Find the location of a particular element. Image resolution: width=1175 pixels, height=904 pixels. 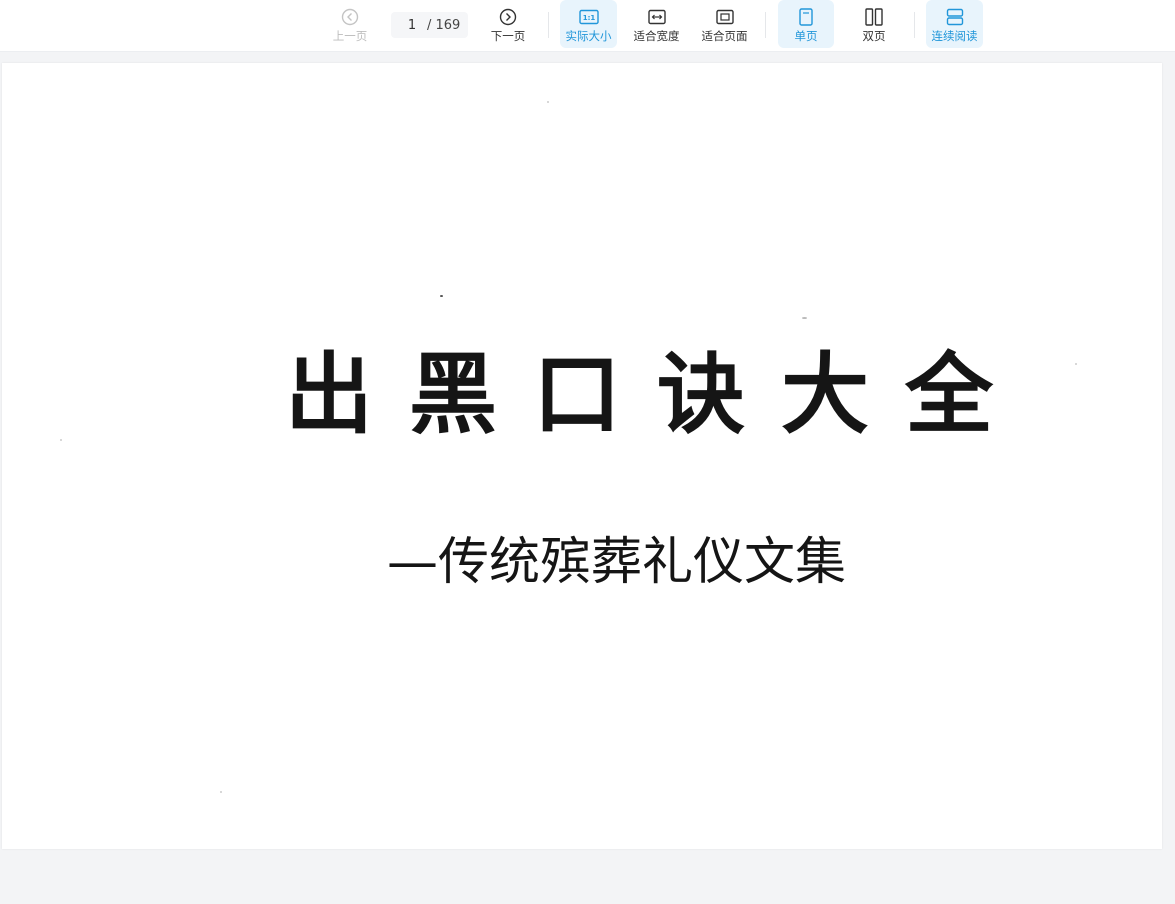

next-page-button: 下一页 is located at coordinates (508, 24).